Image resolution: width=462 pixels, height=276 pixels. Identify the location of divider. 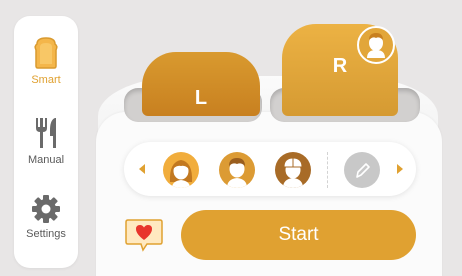
(327, 170).